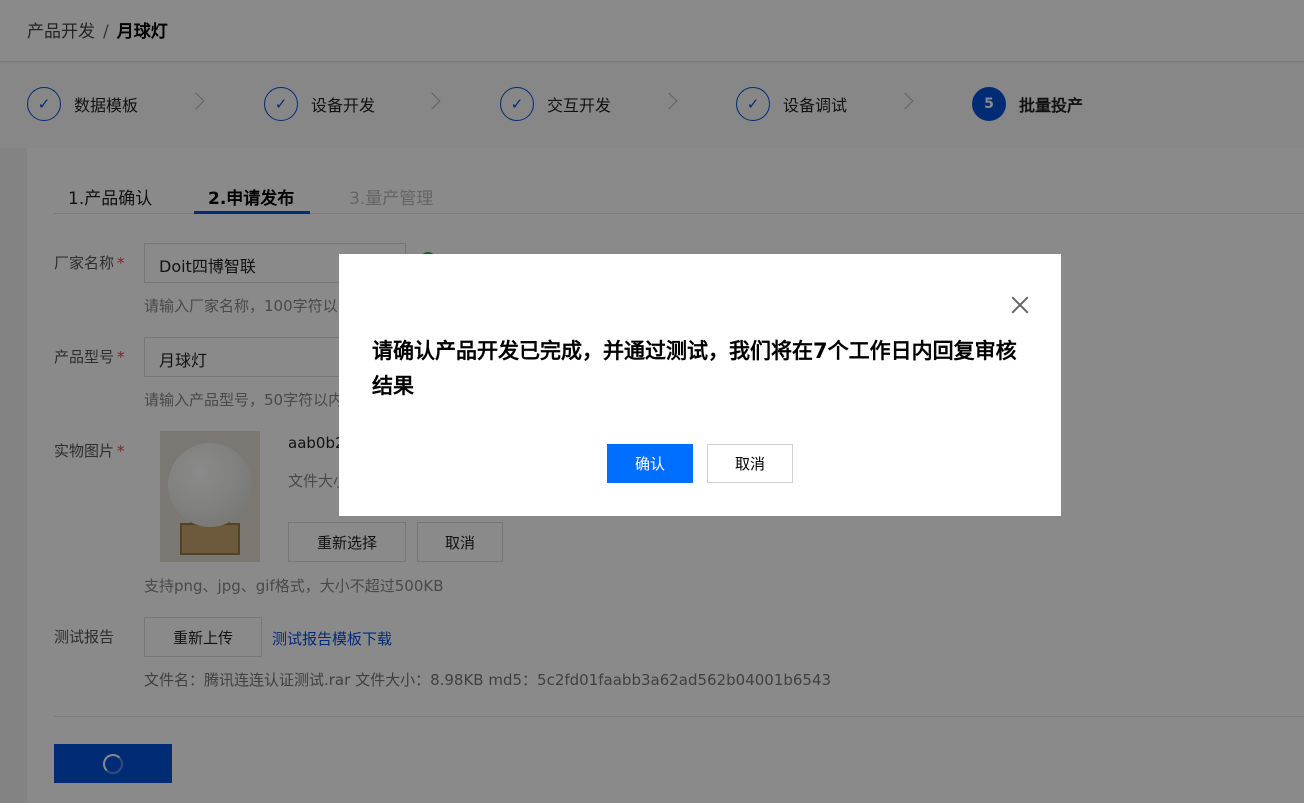 This screenshot has height=803, width=1304. What do you see at coordinates (694, 368) in the screenshot?
I see `dialog-message: 请确认产品开发已完成，并通过测试，我们将在7个工作日内回复审核结果` at bounding box center [694, 368].